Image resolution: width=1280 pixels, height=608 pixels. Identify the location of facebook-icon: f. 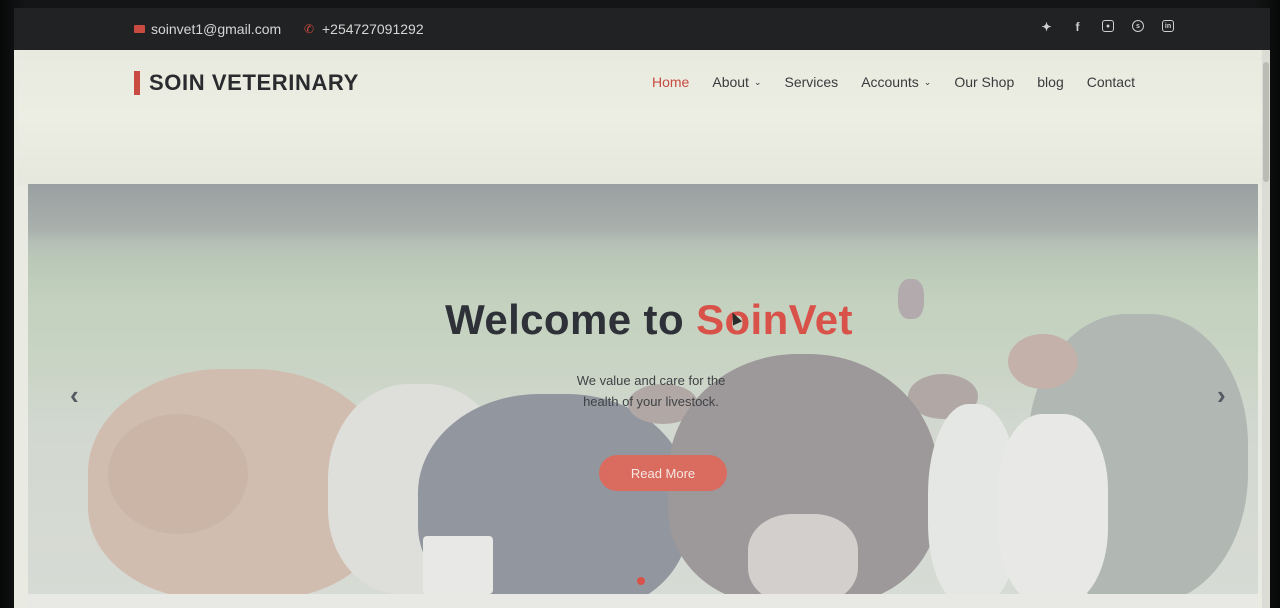
(1077, 27).